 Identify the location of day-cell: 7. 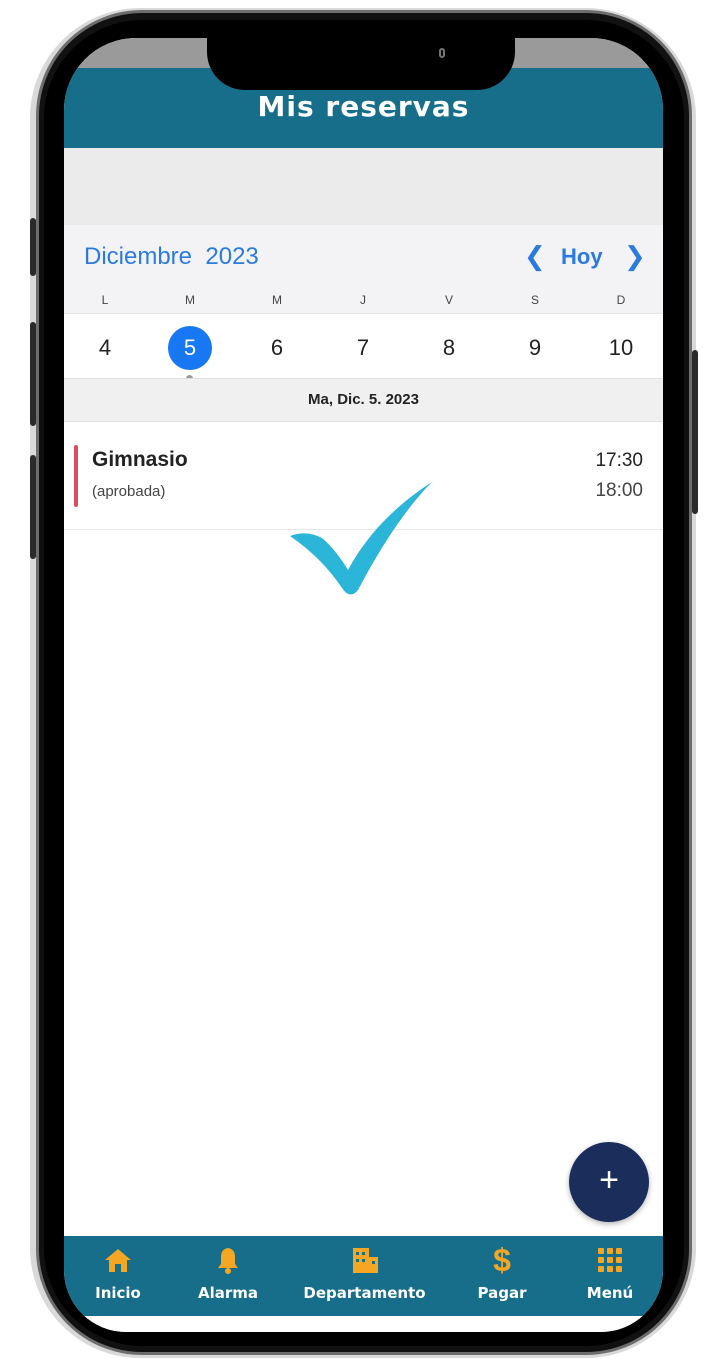
(363, 348).